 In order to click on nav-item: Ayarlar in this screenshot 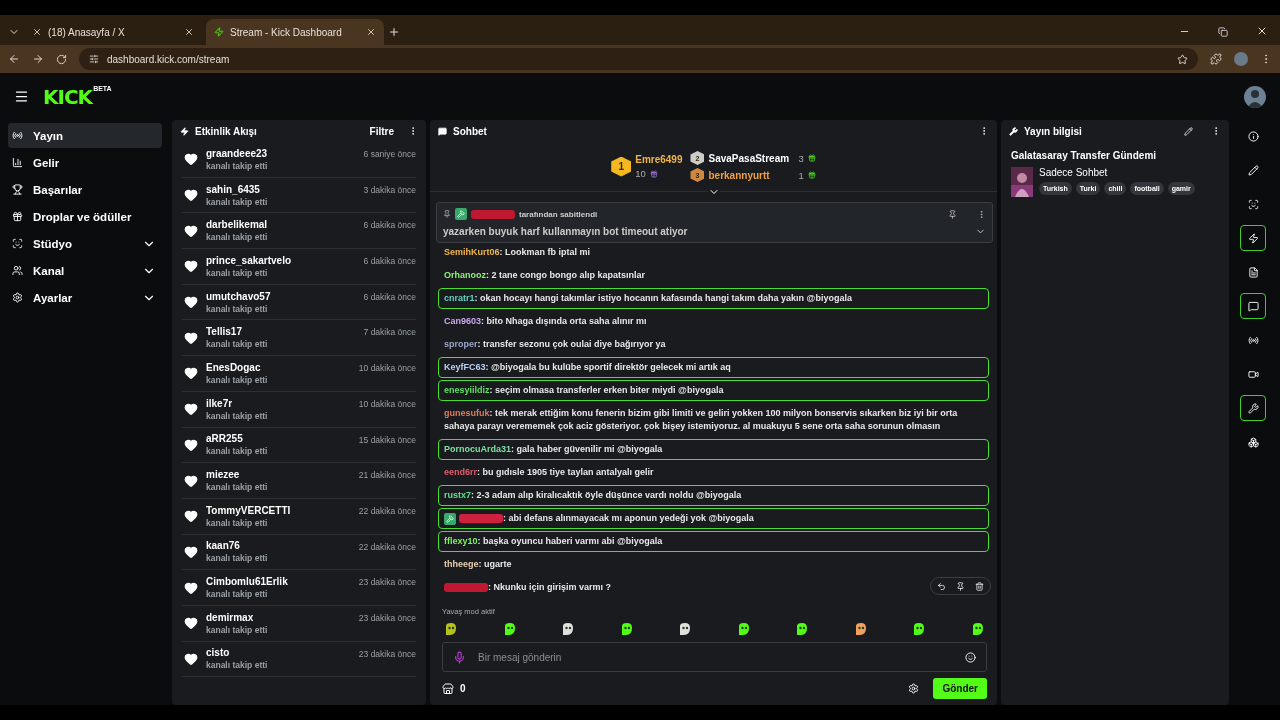, I will do `click(85, 297)`.